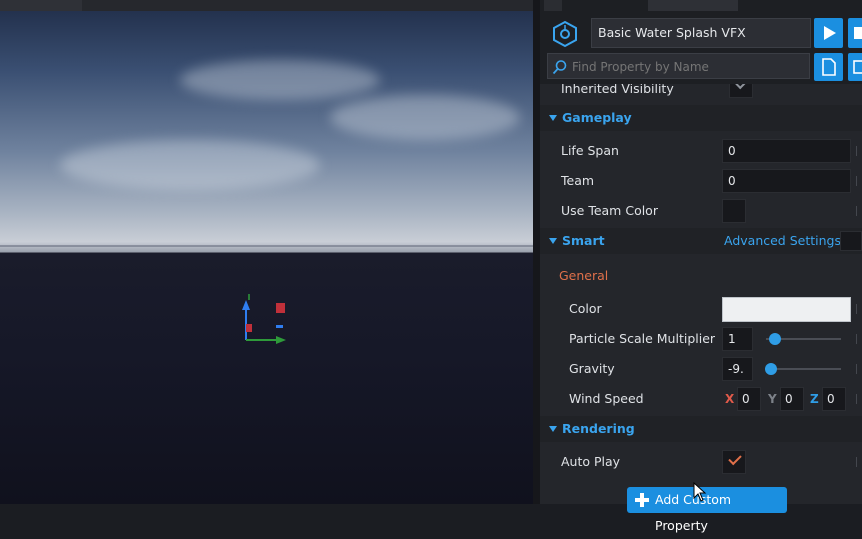  Describe the element at coordinates (266, 246) in the screenshot. I see `ground-horizon` at that location.